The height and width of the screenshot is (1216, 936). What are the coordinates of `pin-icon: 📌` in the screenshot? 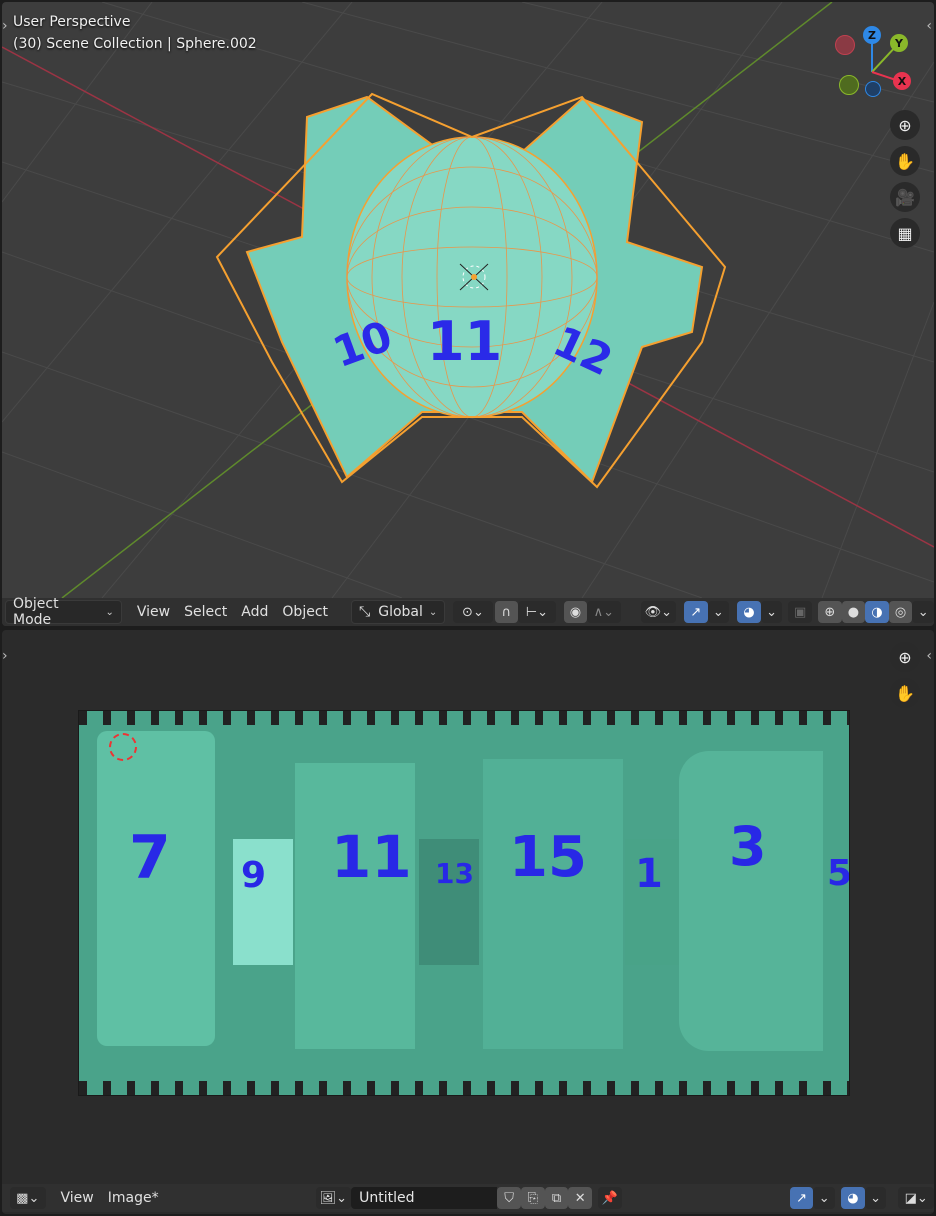 It's located at (610, 1198).